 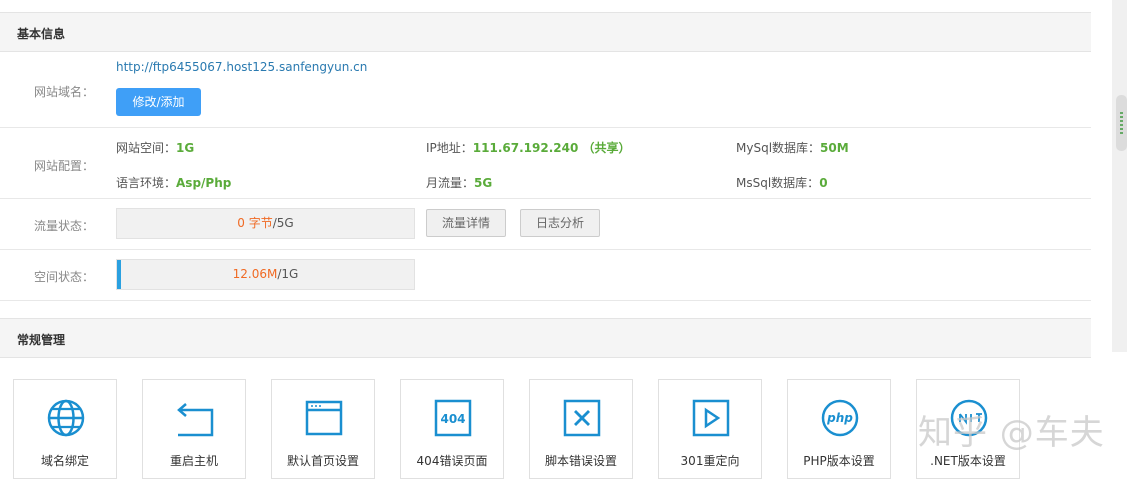 What do you see at coordinates (63, 92) in the screenshot?
I see `domain-label: 网站域名：` at bounding box center [63, 92].